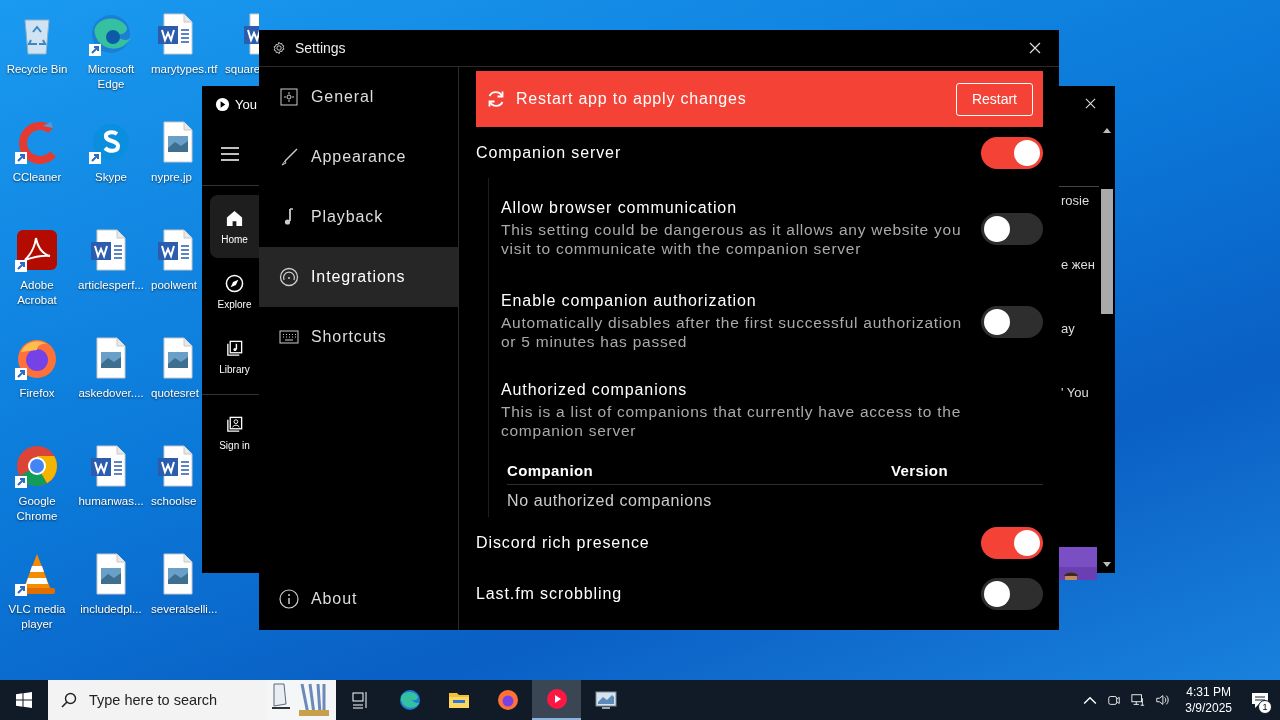 This screenshot has height=720, width=1280. Describe the element at coordinates (1080, 353) in the screenshot. I see `song-title: ay` at that location.